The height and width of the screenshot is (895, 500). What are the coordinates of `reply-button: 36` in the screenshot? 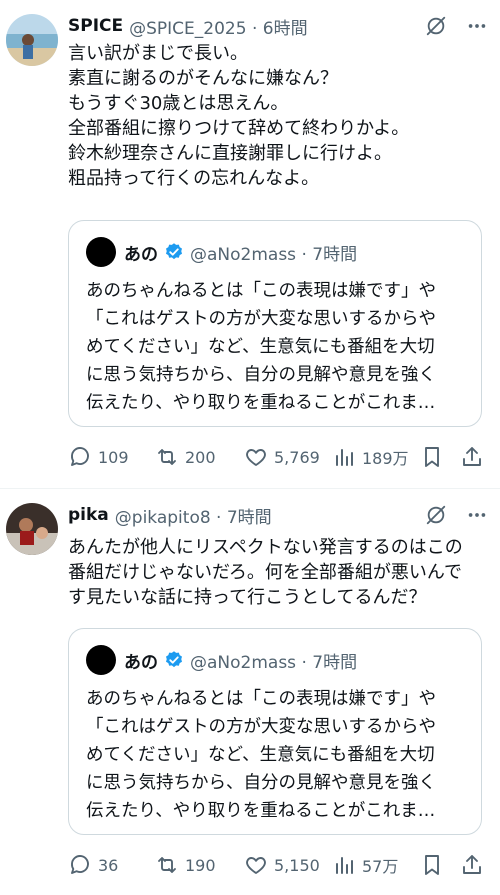 It's located at (93, 865).